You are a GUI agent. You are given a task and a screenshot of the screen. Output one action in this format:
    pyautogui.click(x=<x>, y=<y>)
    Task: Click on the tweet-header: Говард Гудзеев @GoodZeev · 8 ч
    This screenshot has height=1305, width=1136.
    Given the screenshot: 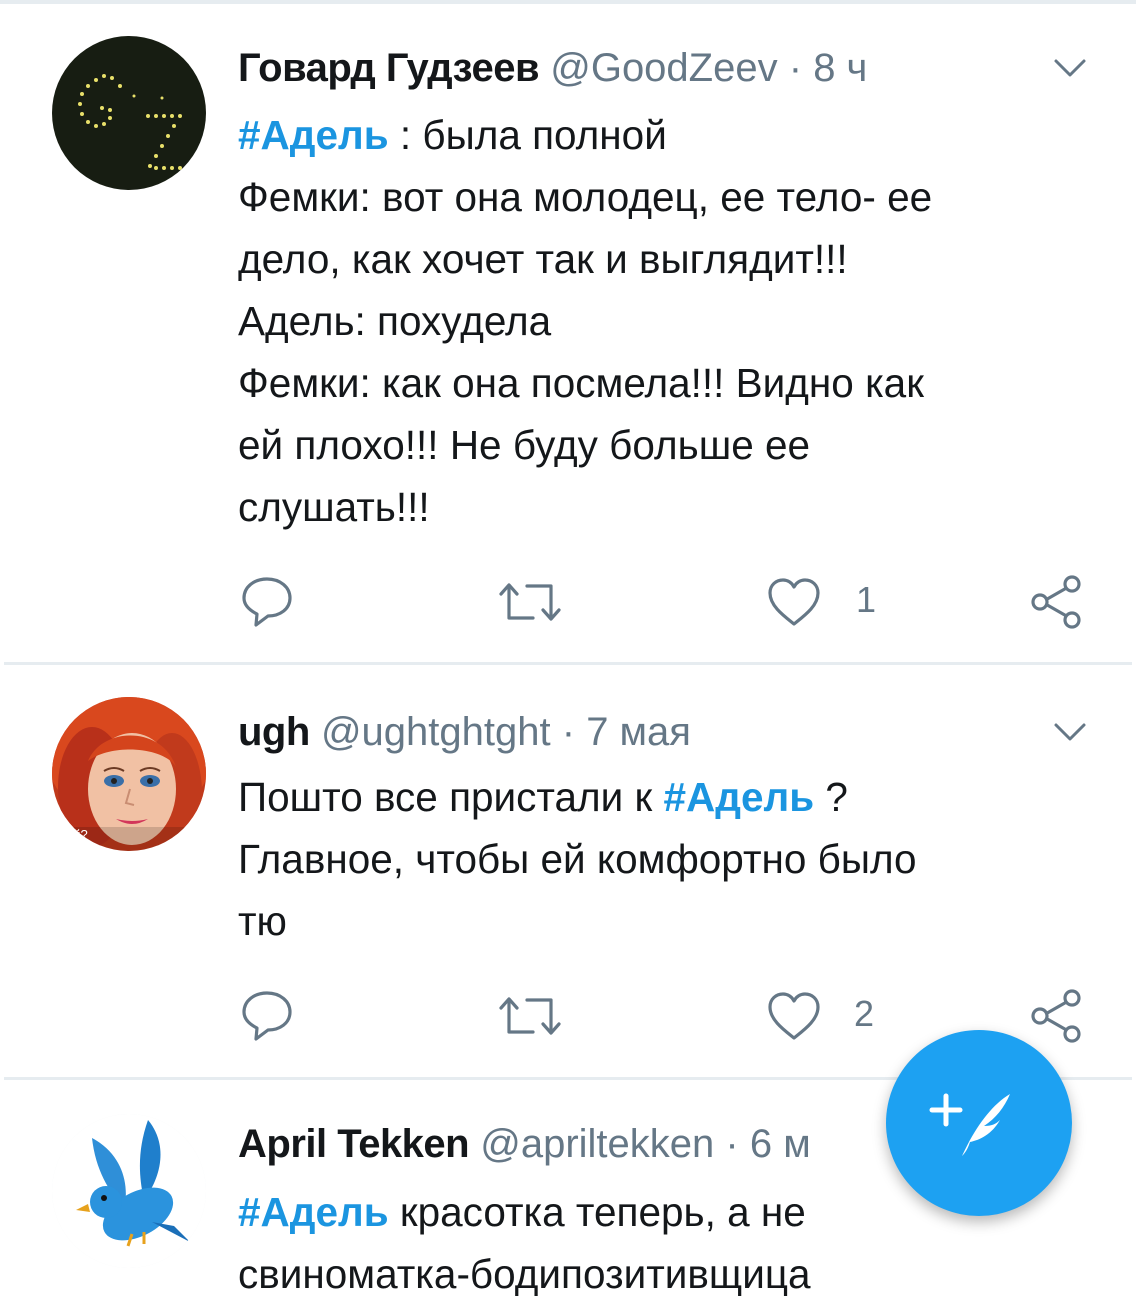 What is the action you would take?
    pyautogui.click(x=552, y=68)
    